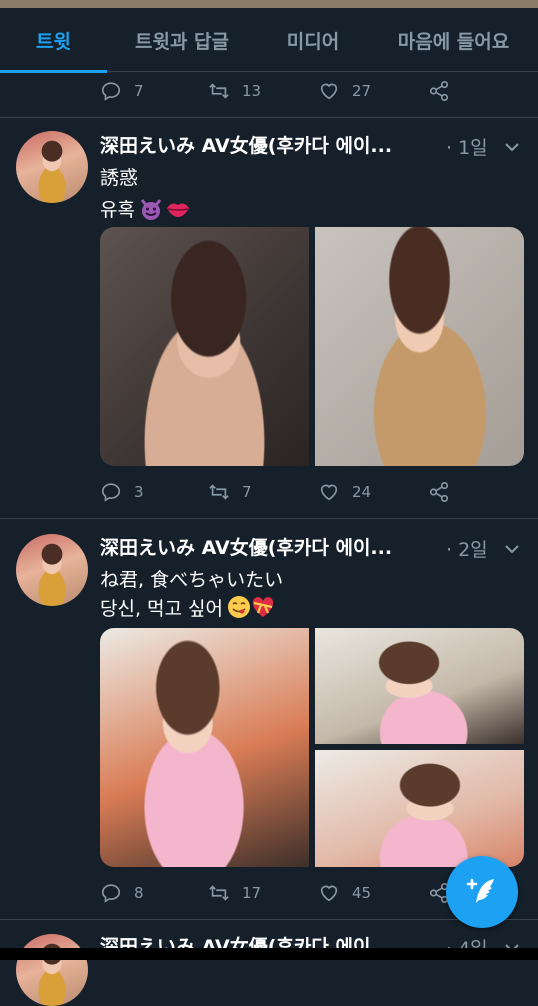  What do you see at coordinates (122, 91) in the screenshot?
I see `reply-button: 7` at bounding box center [122, 91].